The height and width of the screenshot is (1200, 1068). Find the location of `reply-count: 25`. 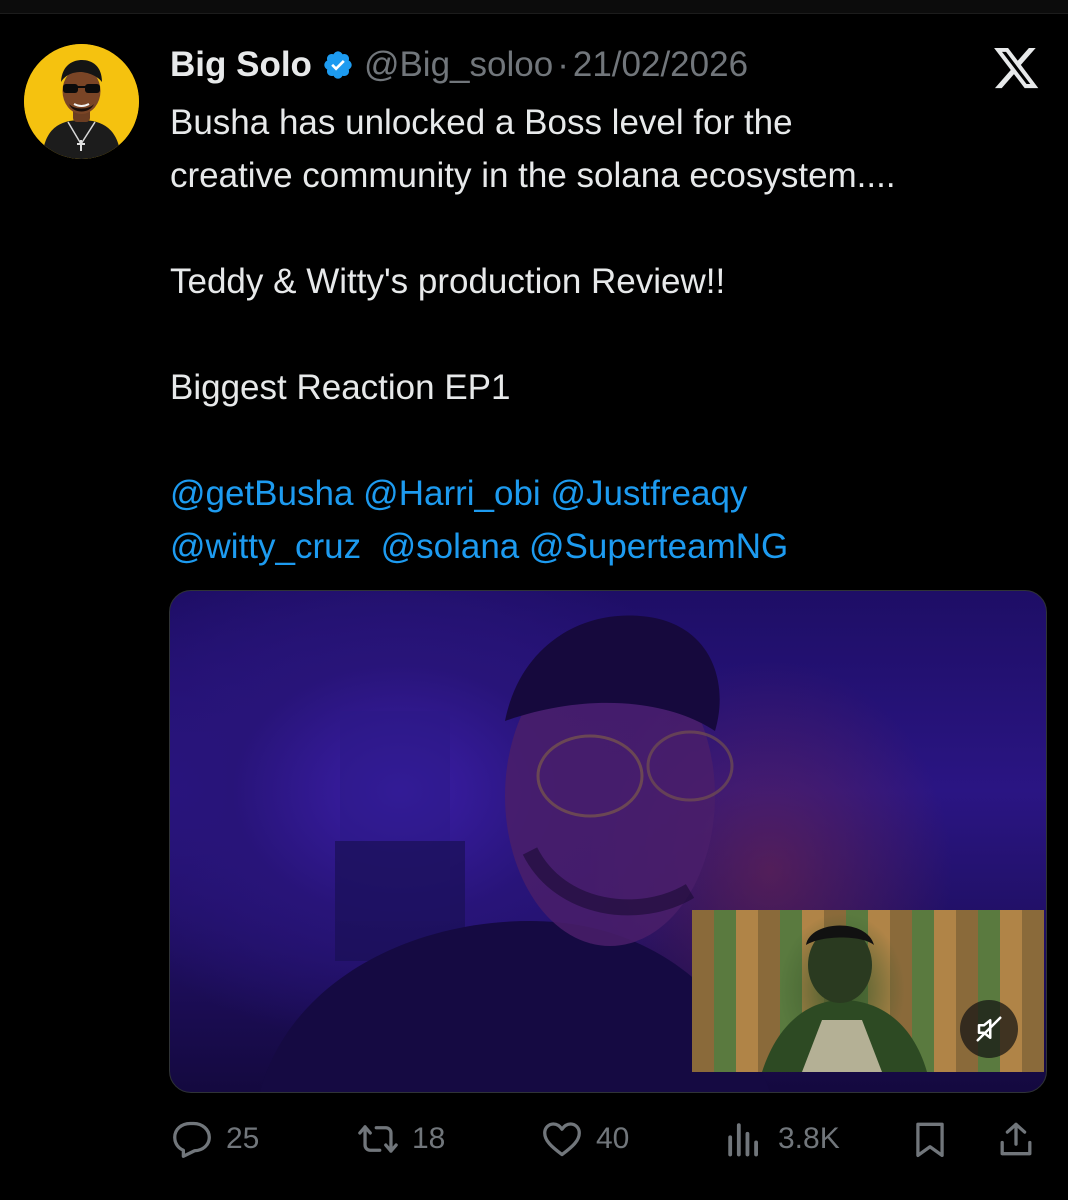

reply-count: 25 is located at coordinates (243, 1138).